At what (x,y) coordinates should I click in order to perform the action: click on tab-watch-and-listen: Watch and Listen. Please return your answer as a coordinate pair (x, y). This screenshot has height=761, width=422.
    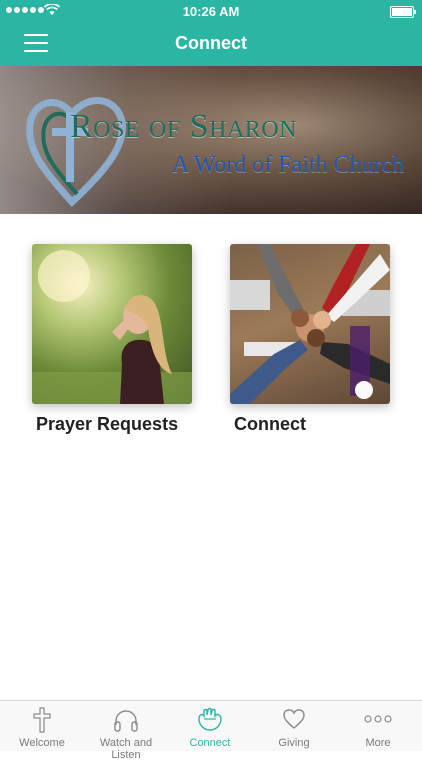
    Looking at the image, I should click on (126, 731).